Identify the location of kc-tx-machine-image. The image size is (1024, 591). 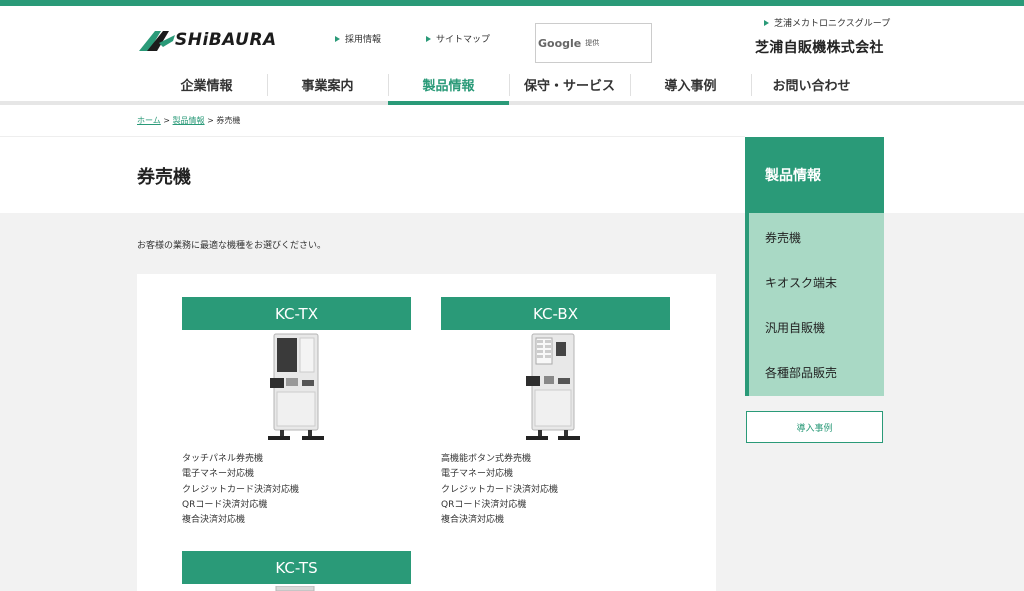
(297, 388).